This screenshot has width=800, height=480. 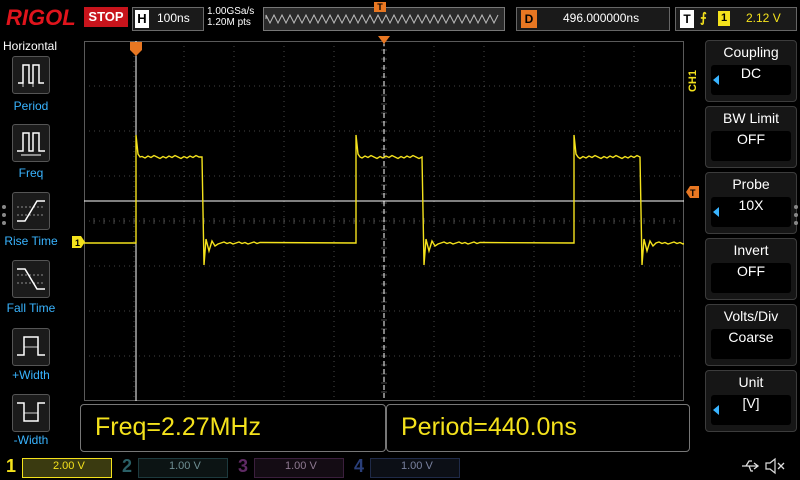 I want to click on channel-1-status: 1 2.00 V, so click(x=57, y=467).